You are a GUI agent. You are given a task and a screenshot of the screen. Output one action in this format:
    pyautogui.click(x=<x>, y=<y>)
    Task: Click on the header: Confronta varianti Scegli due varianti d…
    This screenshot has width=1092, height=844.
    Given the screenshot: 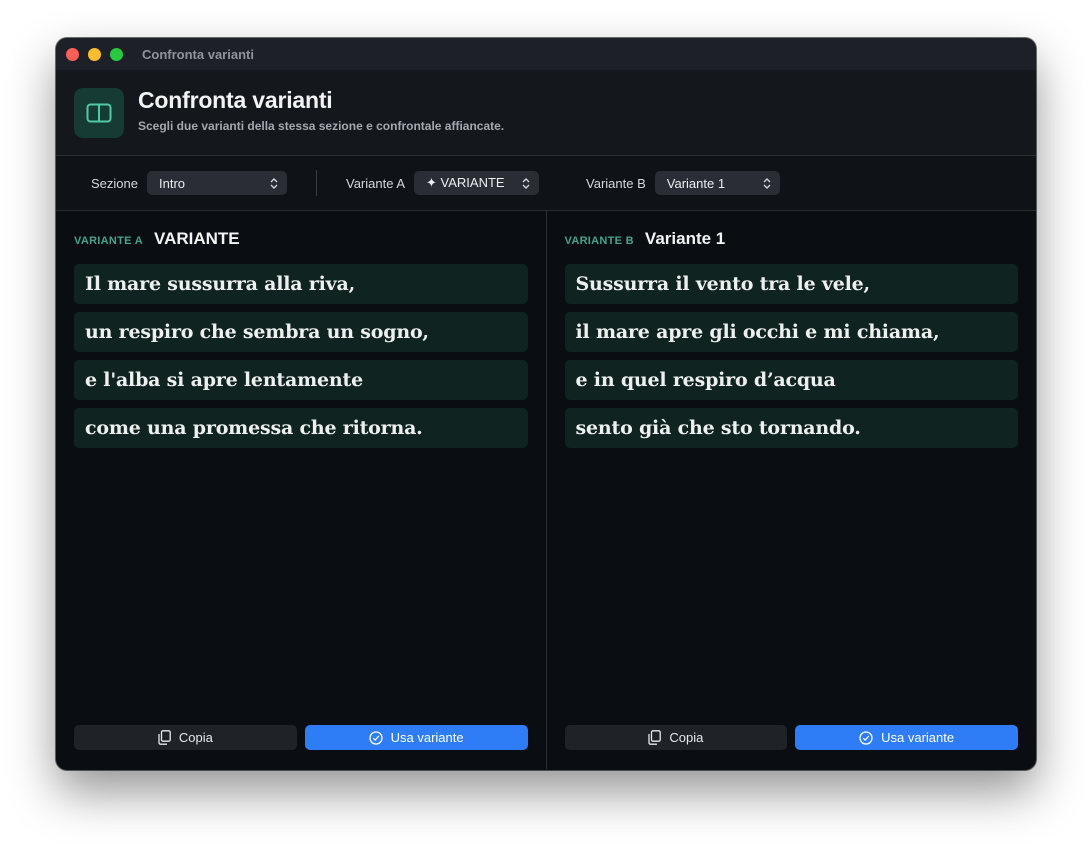 What is the action you would take?
    pyautogui.click(x=546, y=113)
    